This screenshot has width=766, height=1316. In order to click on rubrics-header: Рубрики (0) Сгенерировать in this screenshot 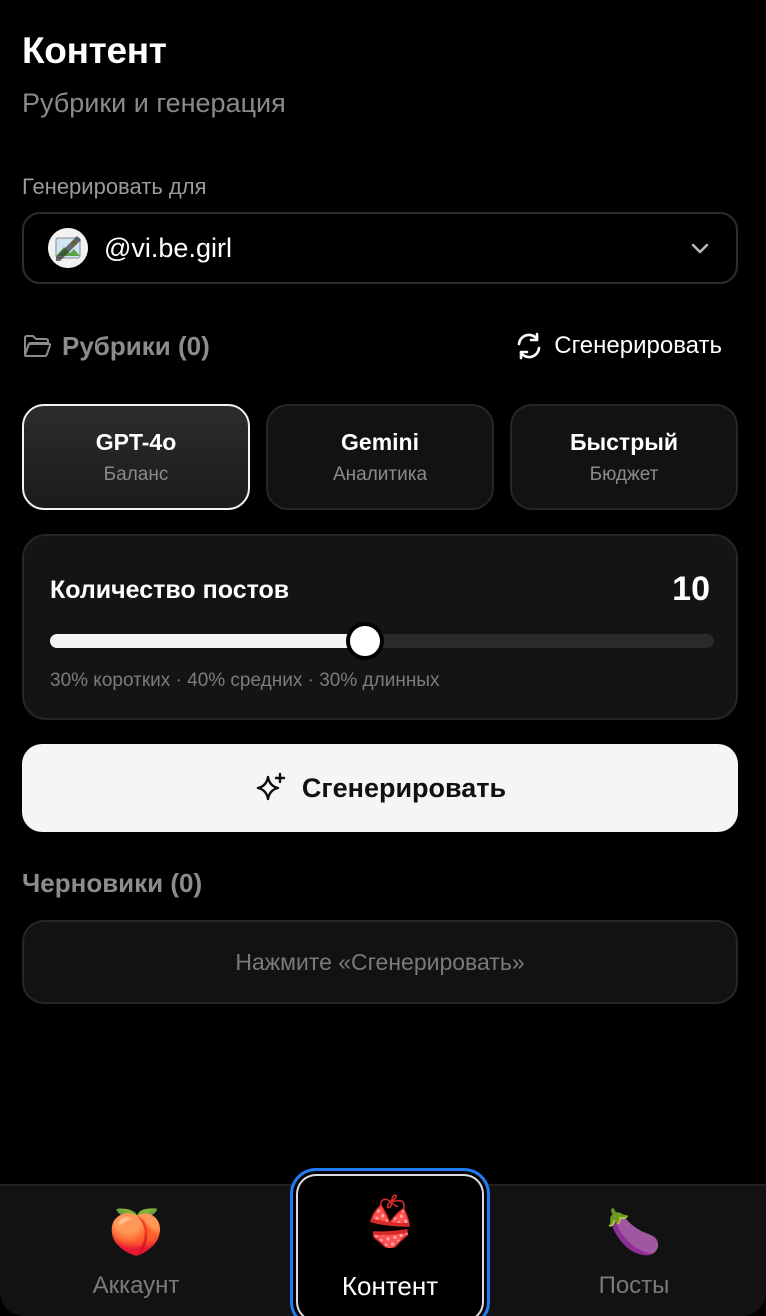, I will do `click(380, 346)`.